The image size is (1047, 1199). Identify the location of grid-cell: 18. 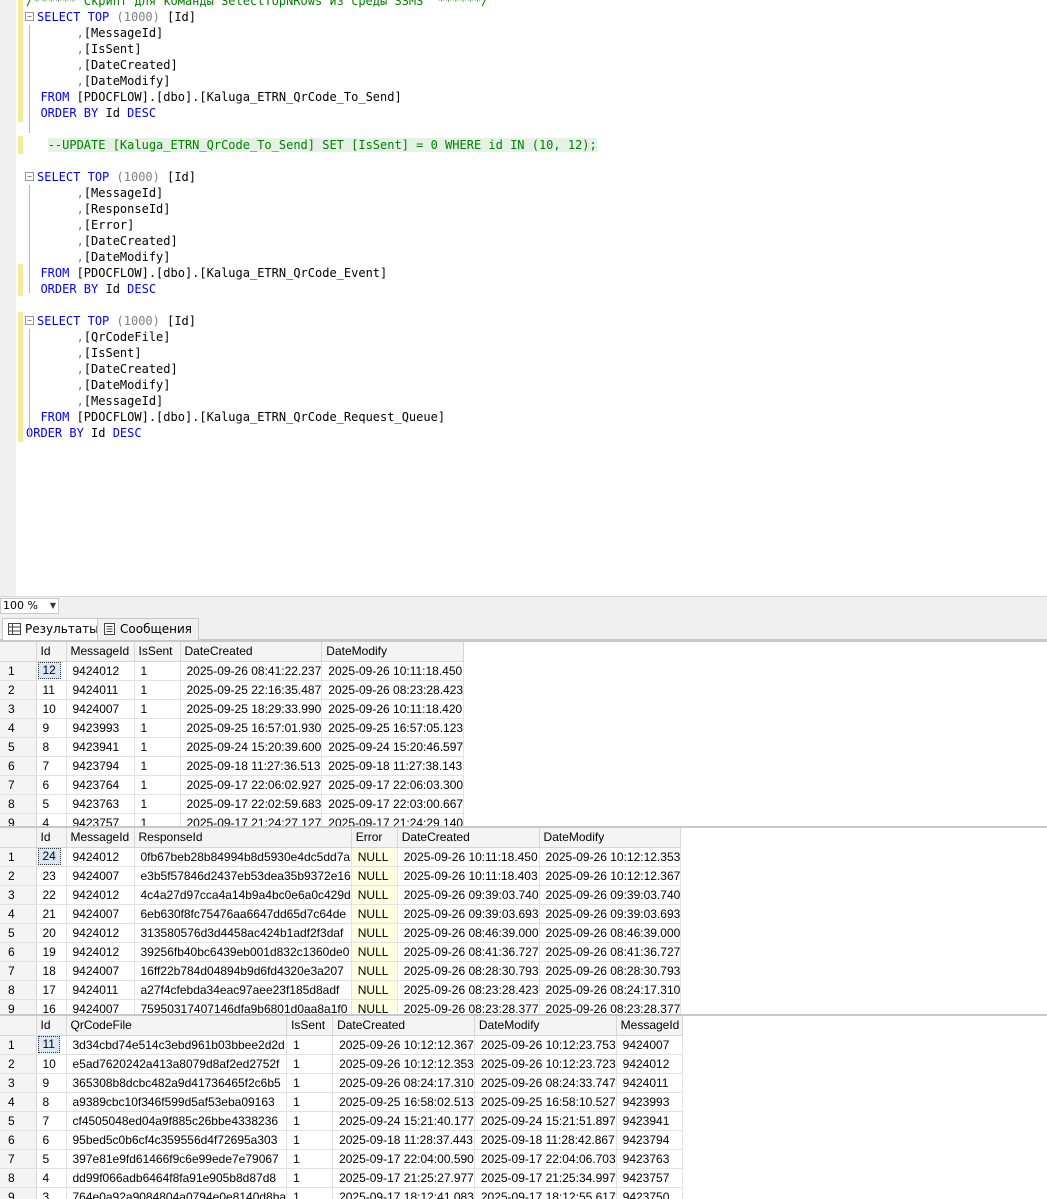
(51, 971).